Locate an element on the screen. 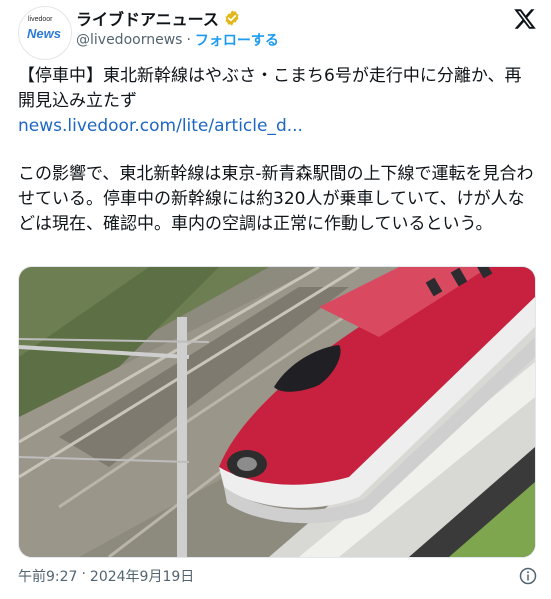 The height and width of the screenshot is (599, 551). avatar-large-text: News is located at coordinates (44, 33).